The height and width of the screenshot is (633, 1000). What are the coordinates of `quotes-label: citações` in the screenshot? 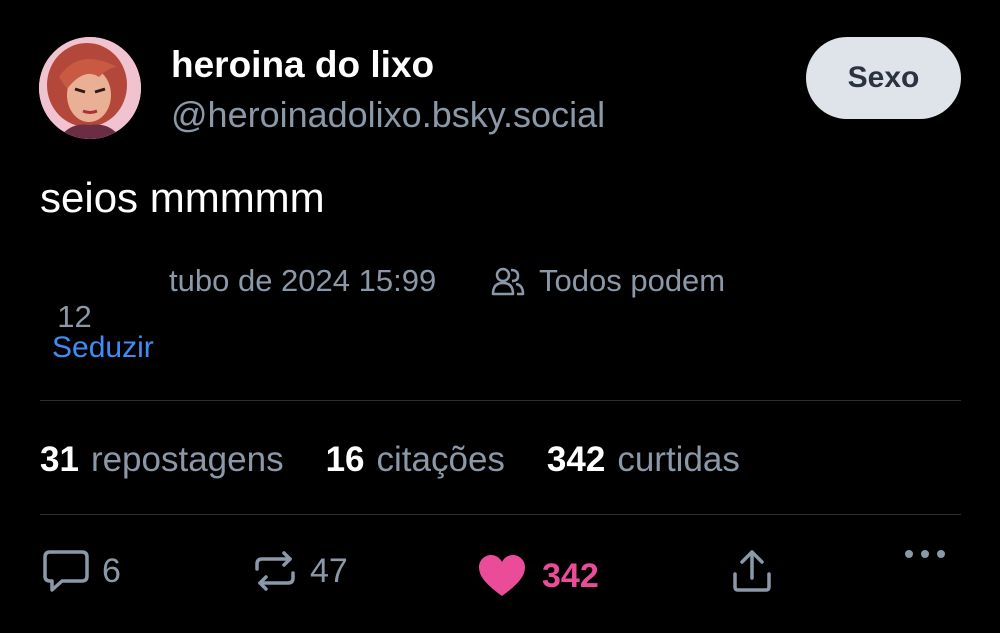 It's located at (440, 459).